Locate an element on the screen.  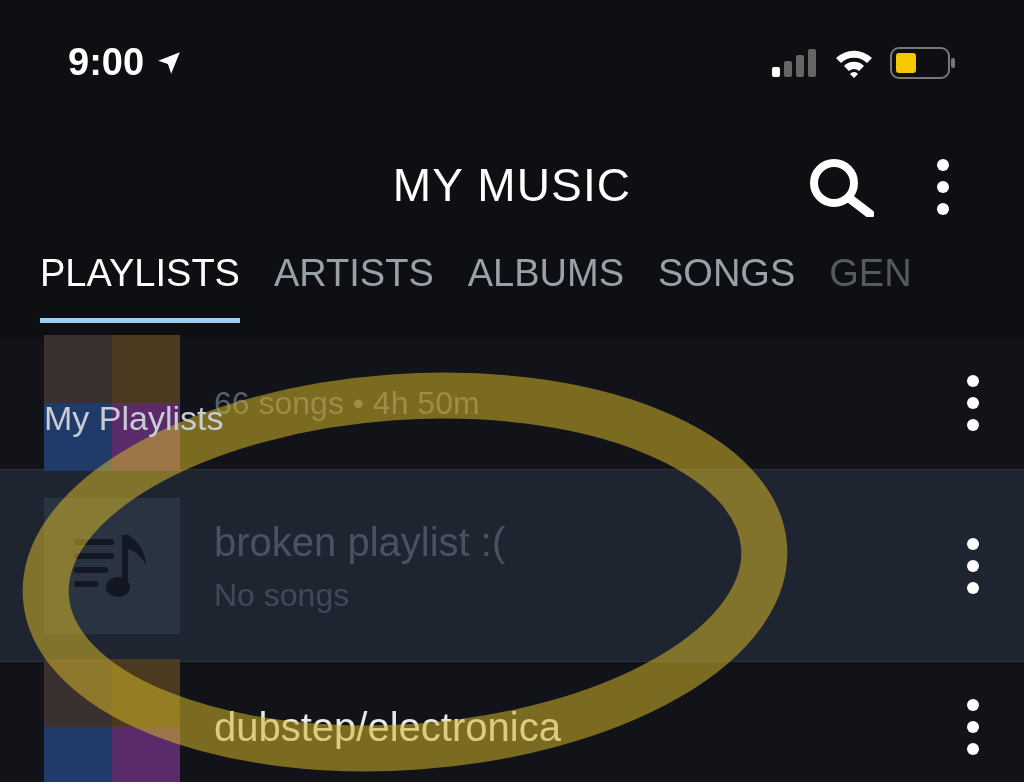
playlist-title: dubstep/electronica is located at coordinates (388, 727).